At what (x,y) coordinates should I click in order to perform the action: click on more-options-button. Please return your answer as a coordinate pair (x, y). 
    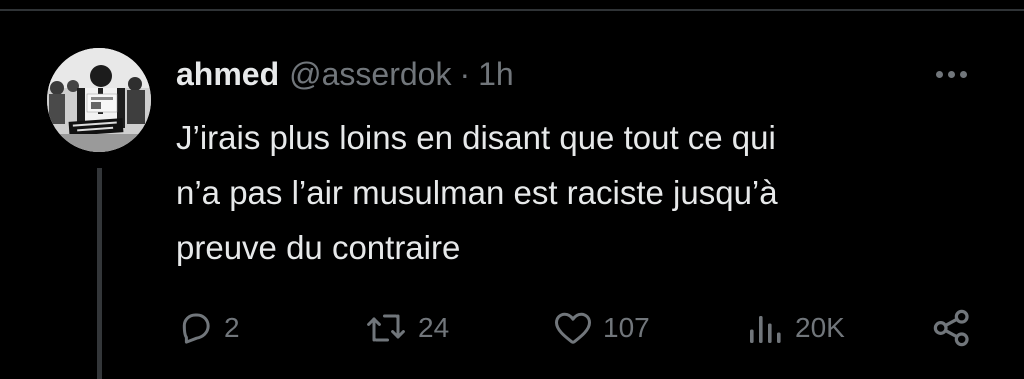
    Looking at the image, I should click on (951, 74).